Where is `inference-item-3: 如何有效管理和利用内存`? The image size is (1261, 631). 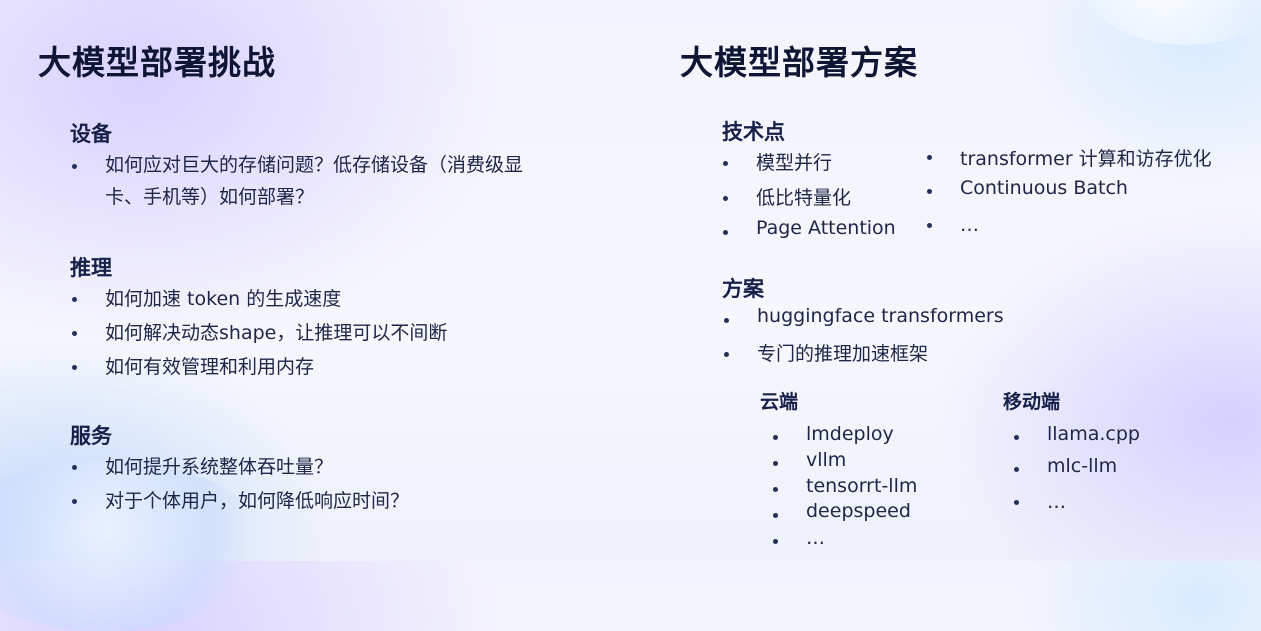
inference-item-3: 如何有效管理和利用内存 is located at coordinates (210, 367).